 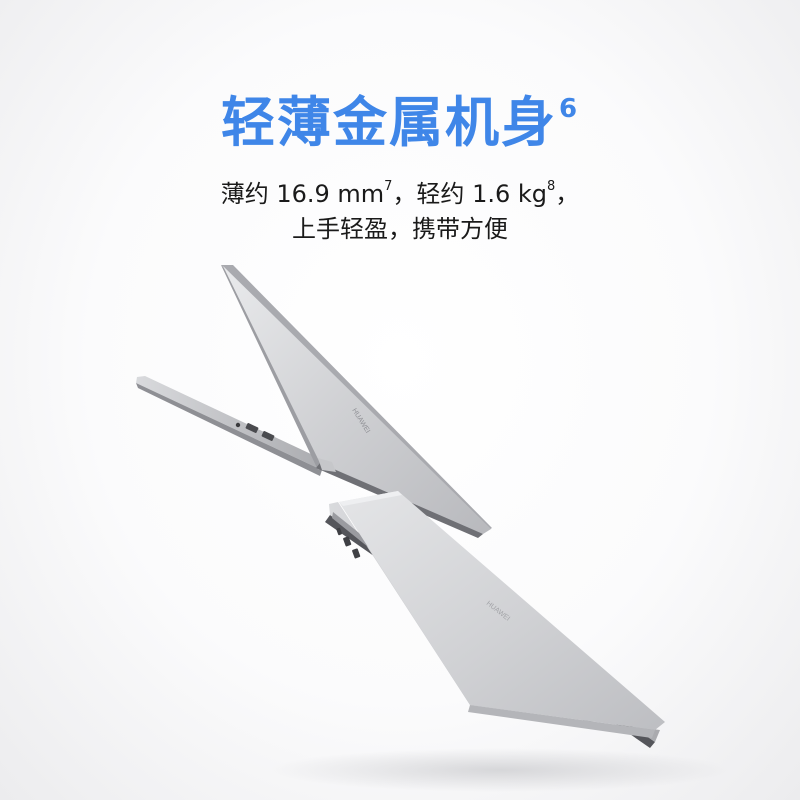 I want to click on audio-jack-icon, so click(x=238, y=425).